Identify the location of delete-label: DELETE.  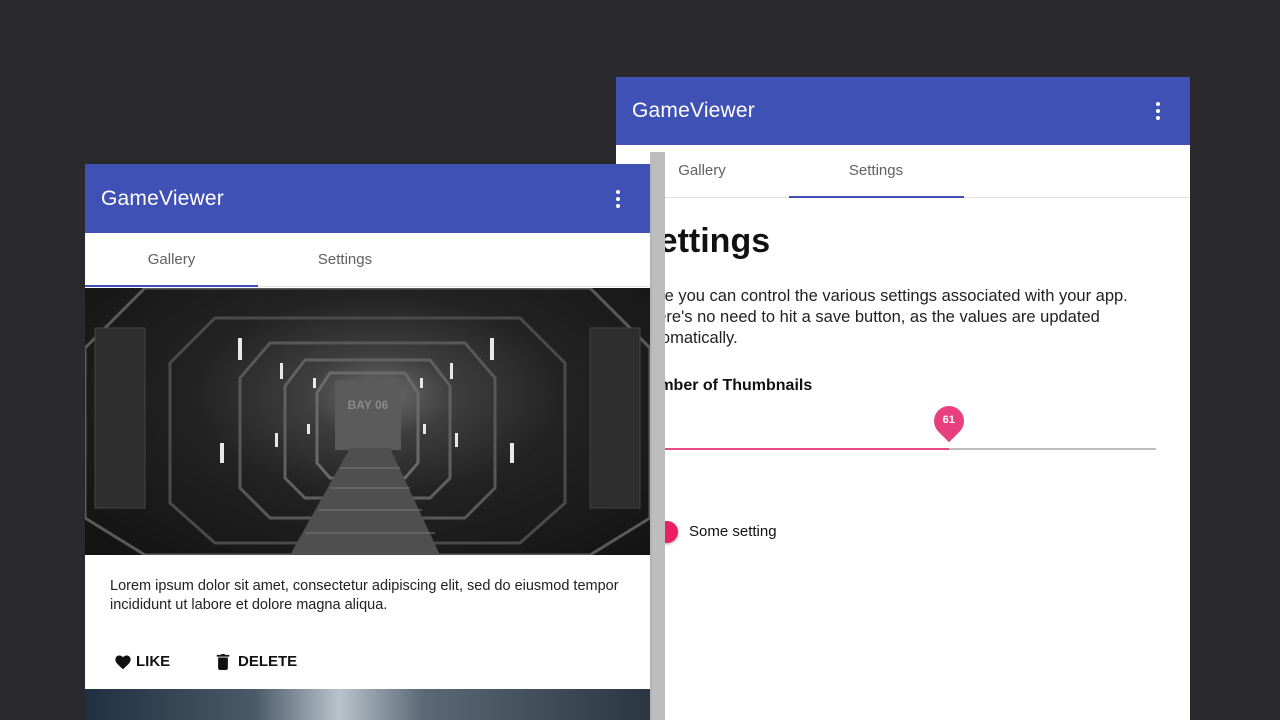
(268, 661).